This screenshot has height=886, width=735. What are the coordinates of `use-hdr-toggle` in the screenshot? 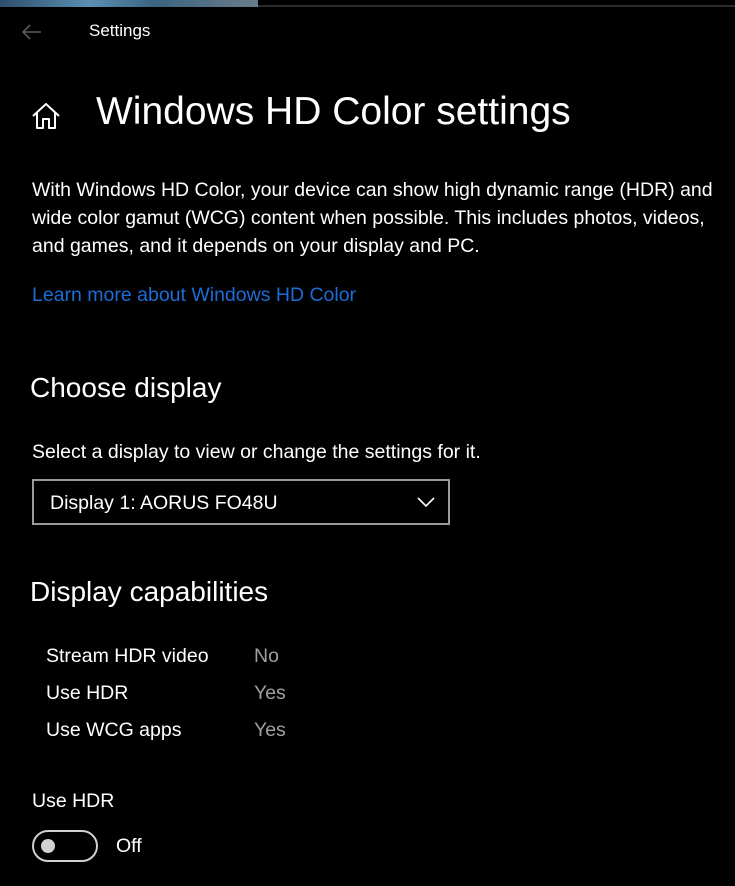 It's located at (65, 846).